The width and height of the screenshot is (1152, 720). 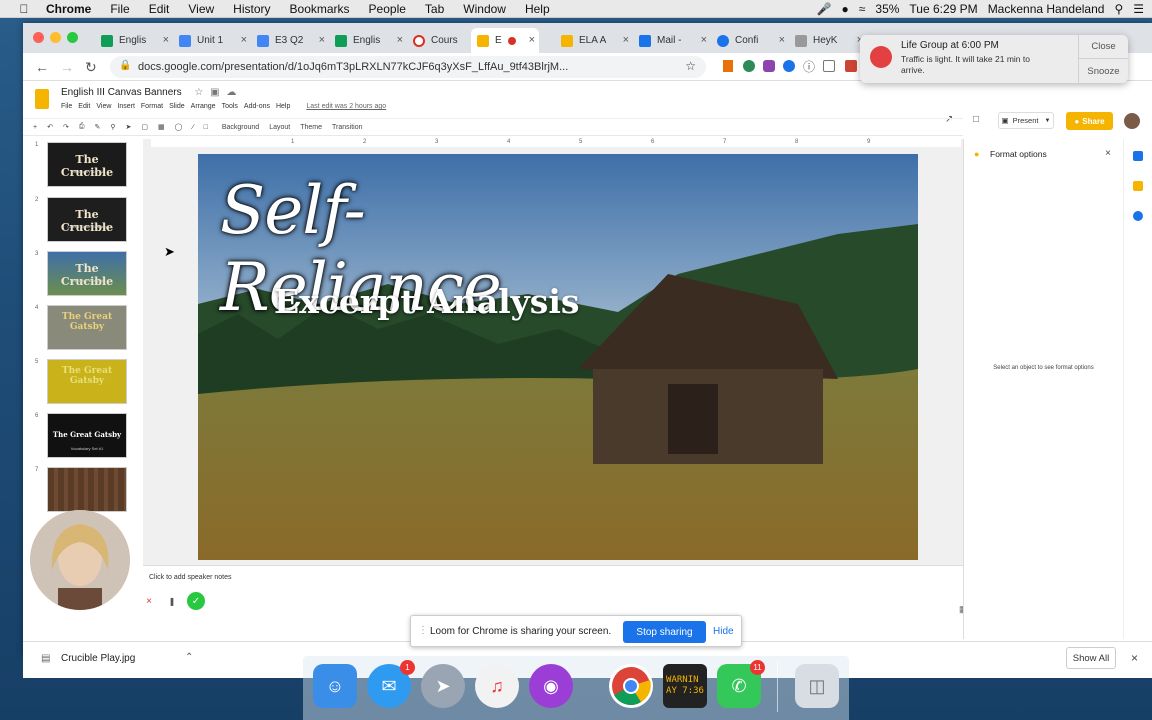 What do you see at coordinates (1108, 153) in the screenshot?
I see `close-panel-icon: ×` at bounding box center [1108, 153].